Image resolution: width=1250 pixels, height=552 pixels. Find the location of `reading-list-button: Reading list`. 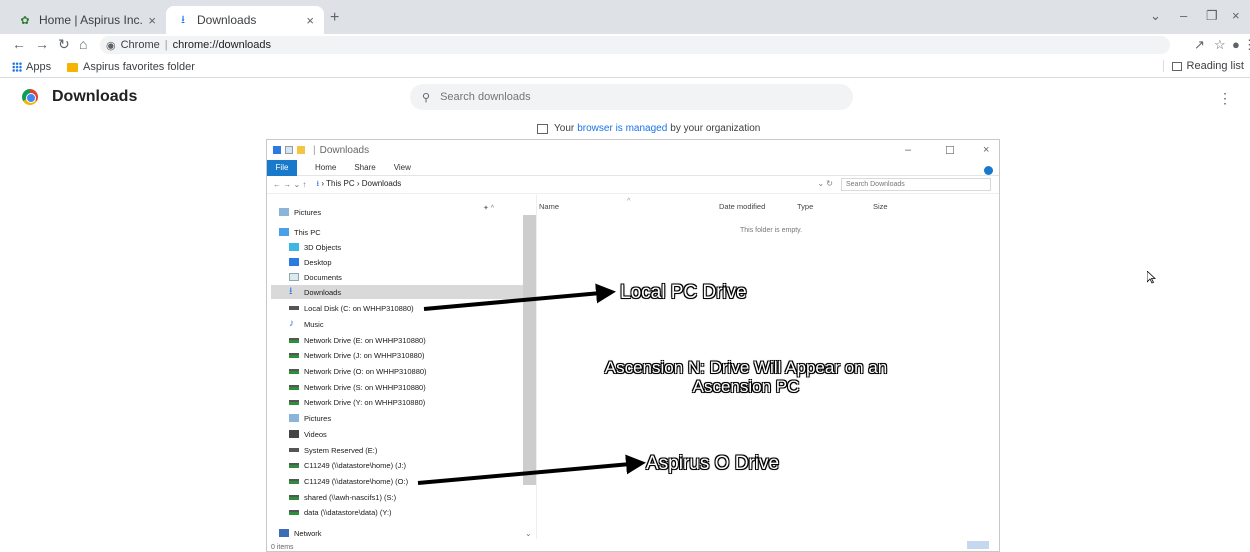

reading-list-button: Reading list is located at coordinates (1203, 66).